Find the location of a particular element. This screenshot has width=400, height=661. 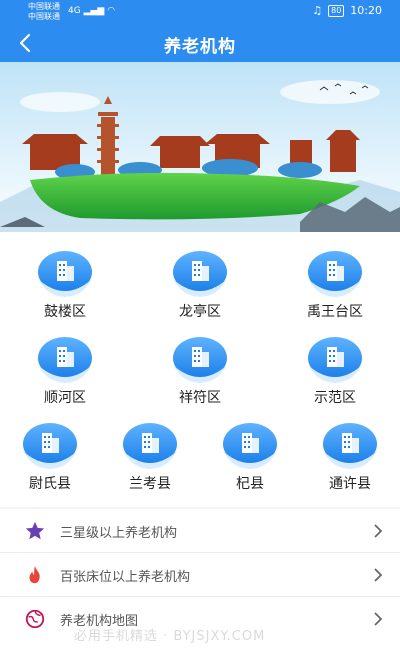

status-bar: 中国联通 中国联通 4G ▂▄▆ ◠ ♫ 80 10:20 is located at coordinates (200, 12).